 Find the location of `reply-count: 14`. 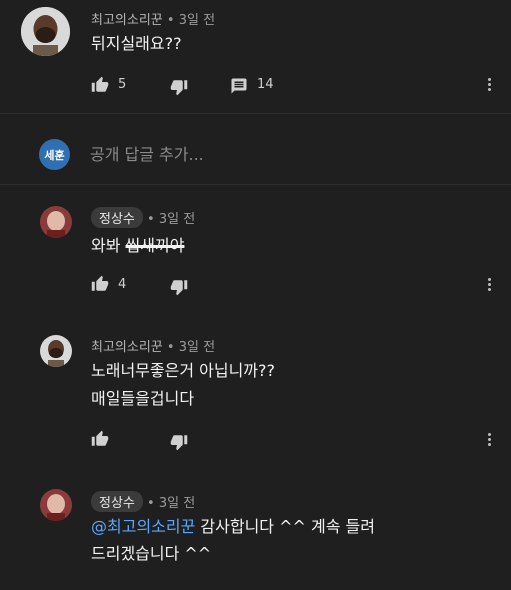

reply-count: 14 is located at coordinates (265, 84).